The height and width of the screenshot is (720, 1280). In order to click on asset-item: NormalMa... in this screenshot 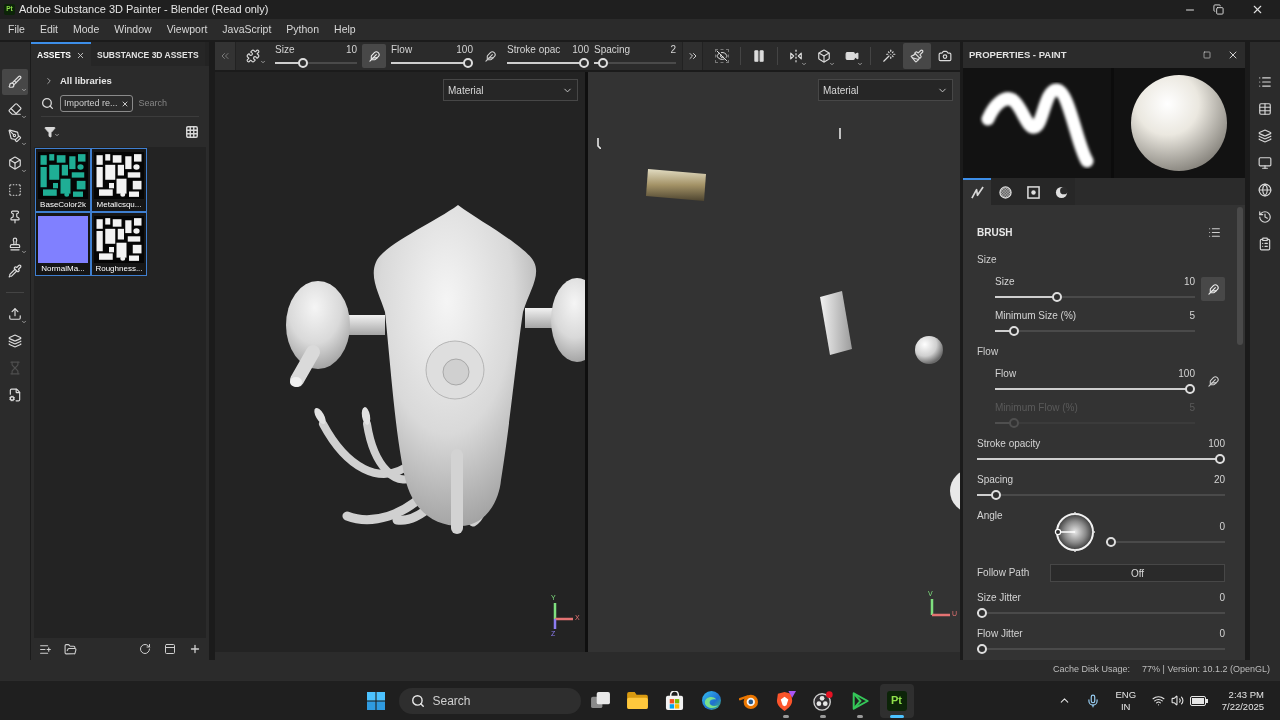, I will do `click(63, 244)`.